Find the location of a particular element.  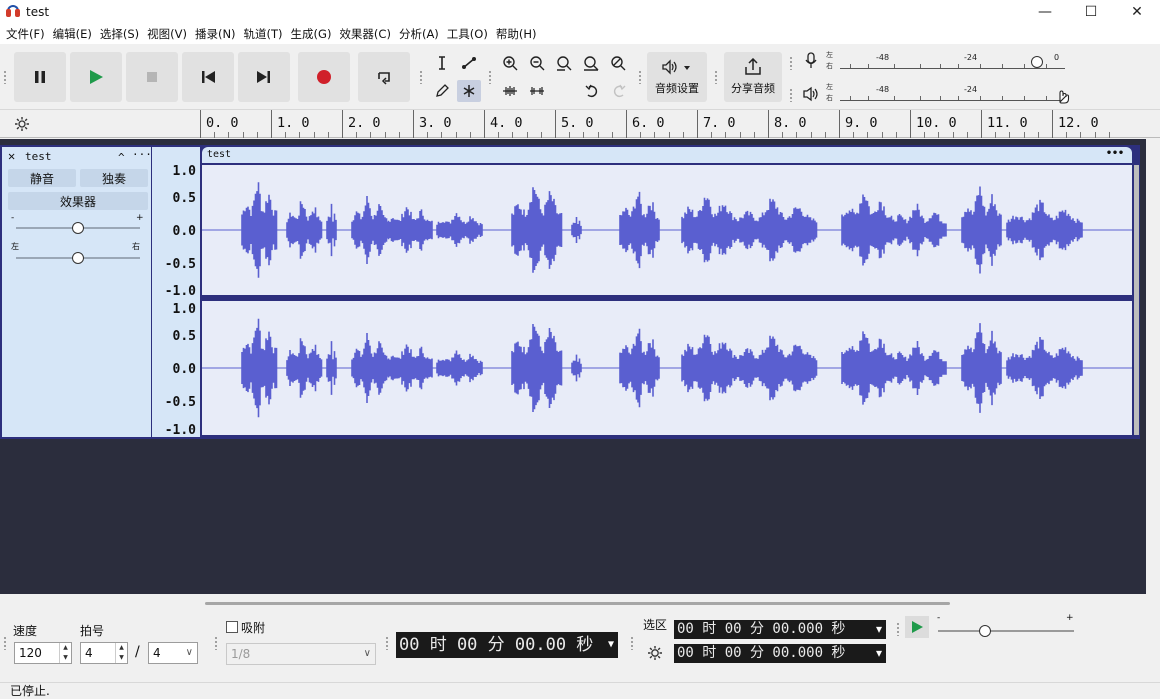

solo-button: 独奏 is located at coordinates (114, 178).